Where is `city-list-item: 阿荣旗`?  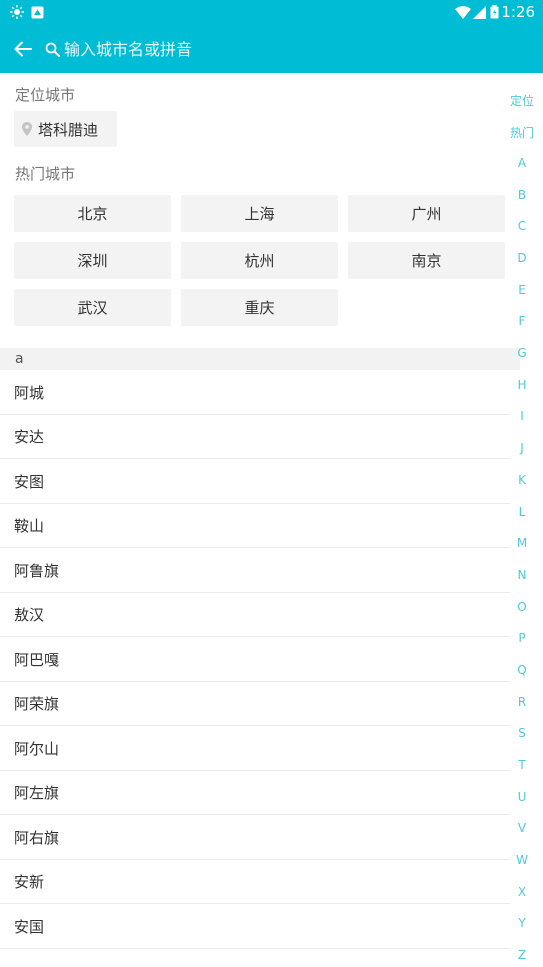 city-list-item: 阿荣旗 is located at coordinates (255, 704).